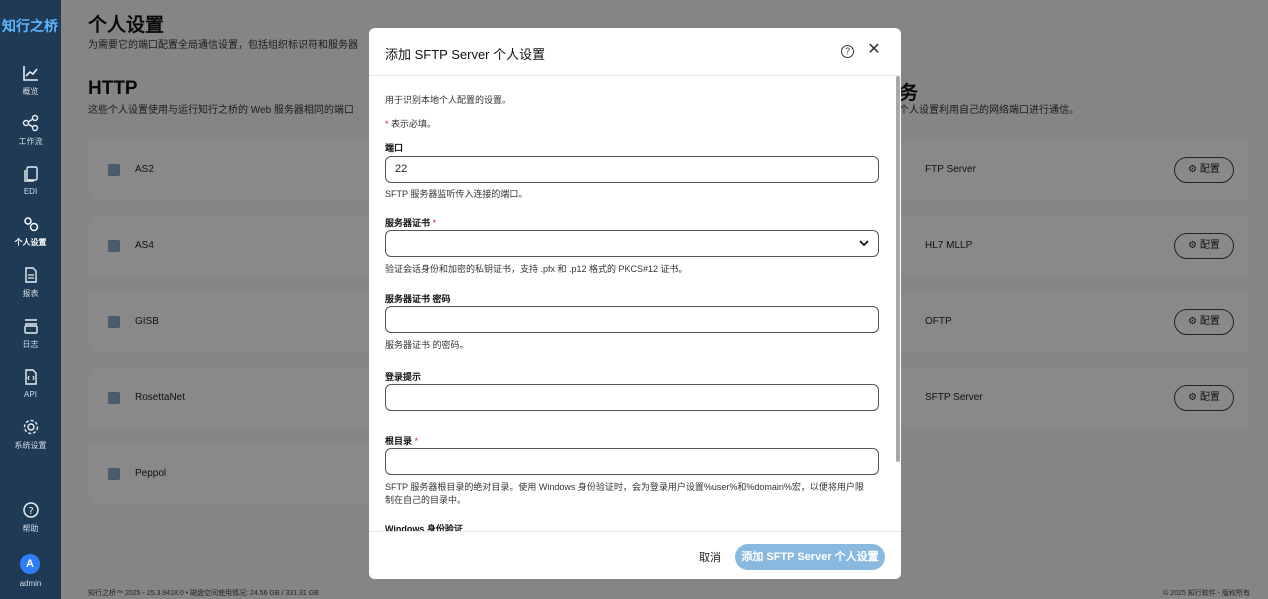 This screenshot has height=599, width=1268. Describe the element at coordinates (394, 148) in the screenshot. I see `port-label: 端口` at that location.